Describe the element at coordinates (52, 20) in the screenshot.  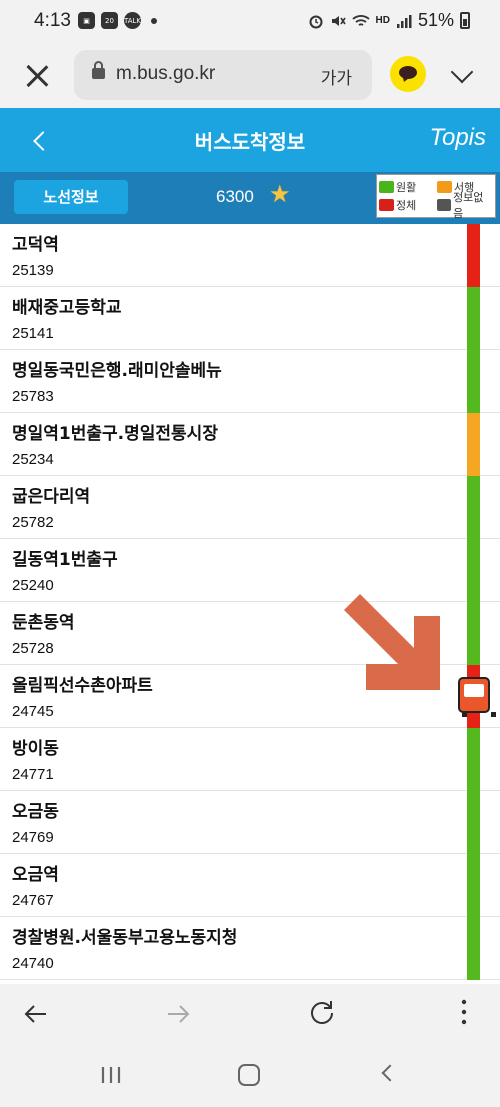
I see `status-time: 4:13` at that location.